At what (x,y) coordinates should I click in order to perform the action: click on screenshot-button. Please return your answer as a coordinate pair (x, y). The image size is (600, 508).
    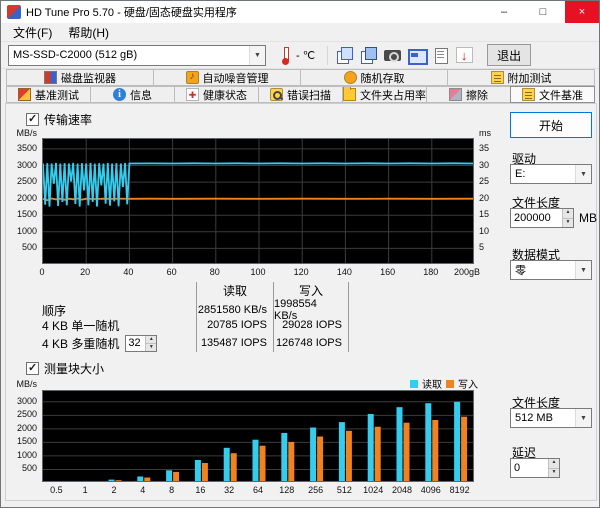
    Looking at the image, I should click on (416, 55).